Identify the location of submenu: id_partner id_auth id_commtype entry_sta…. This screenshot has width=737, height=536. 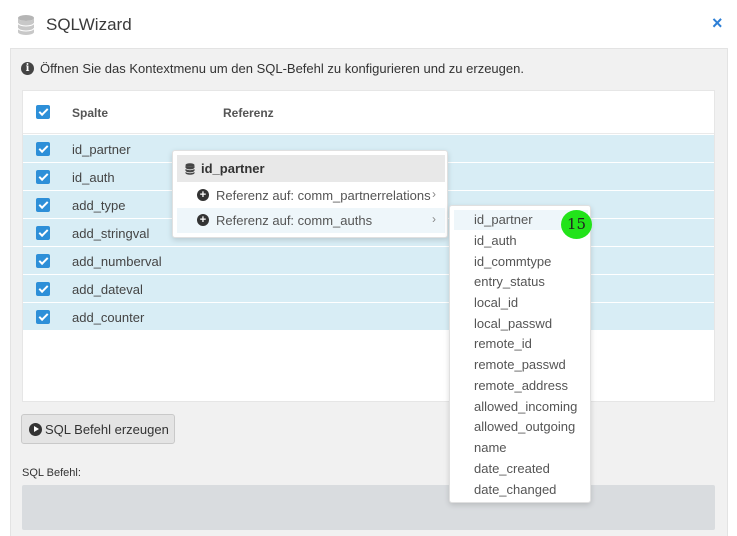
(520, 354).